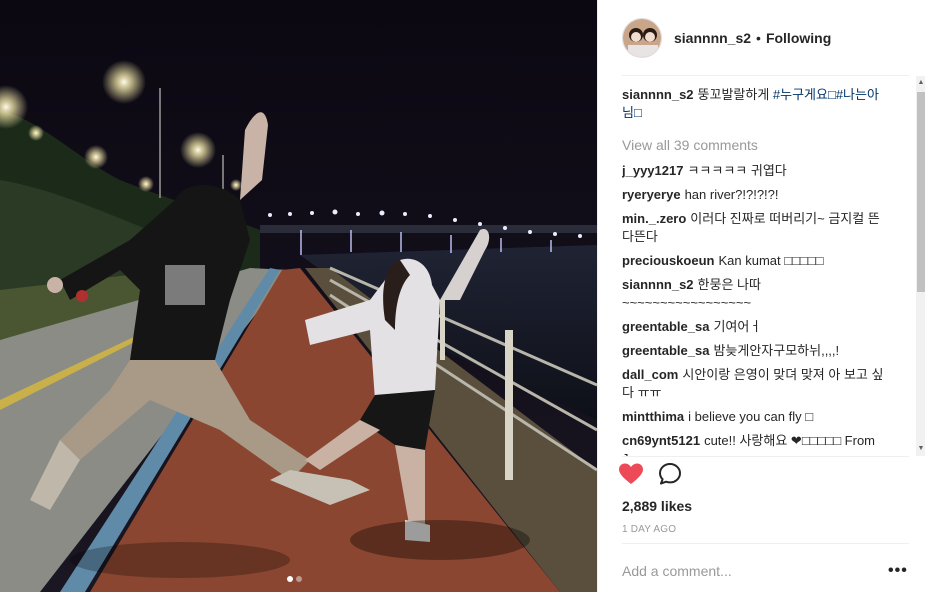  I want to click on comment-text: 기여어ㅓ, so click(737, 326).